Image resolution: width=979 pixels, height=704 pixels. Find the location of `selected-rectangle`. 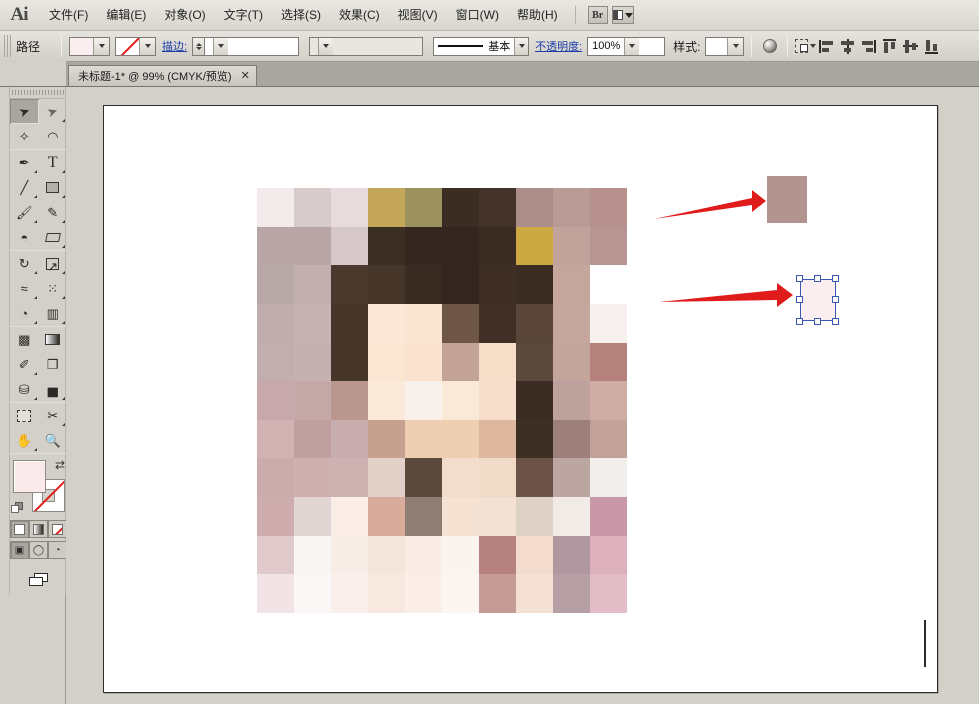

selected-rectangle is located at coordinates (818, 300).